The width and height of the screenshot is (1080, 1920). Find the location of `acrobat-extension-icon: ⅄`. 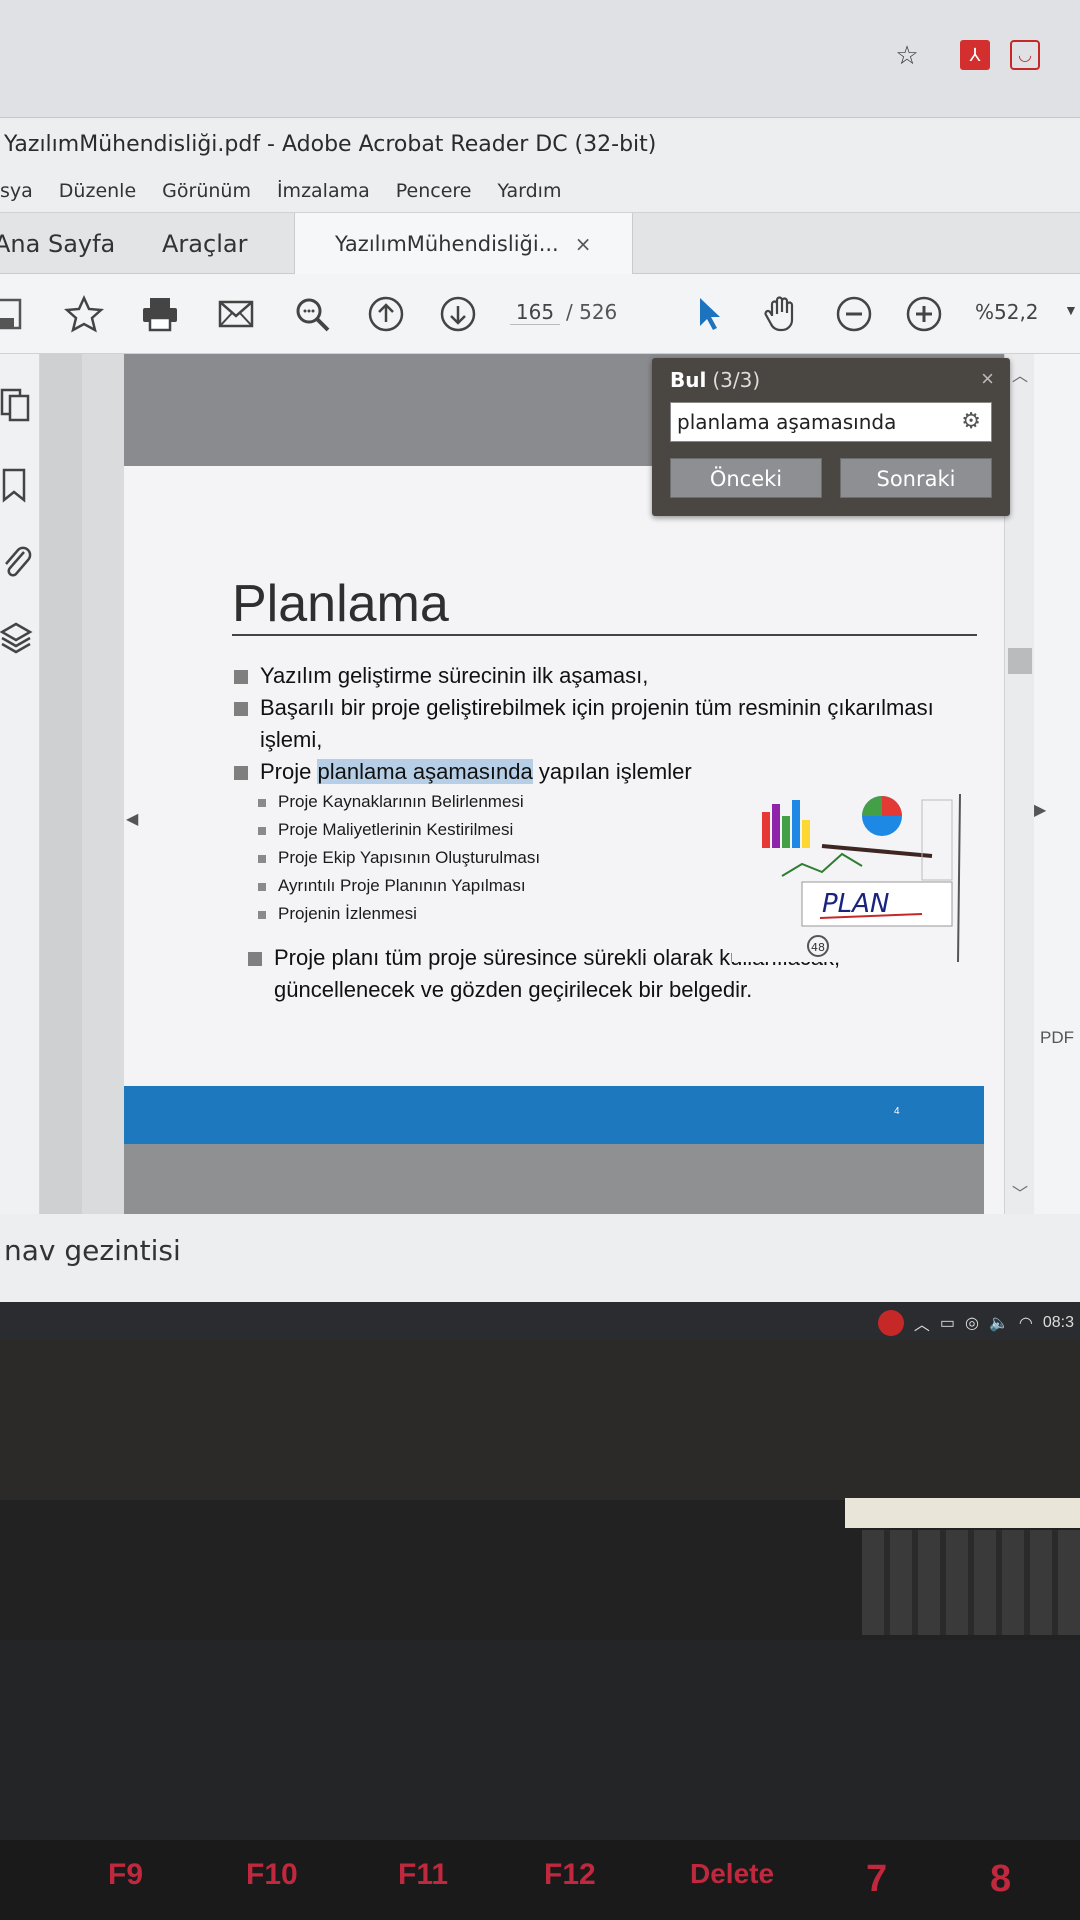

acrobat-extension-icon: ⅄ is located at coordinates (975, 55).